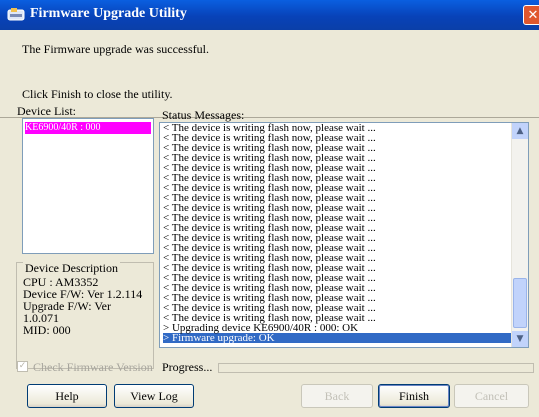 The width and height of the screenshot is (539, 417). What do you see at coordinates (520, 339) in the screenshot?
I see `scroll-down-icon: ▼` at bounding box center [520, 339].